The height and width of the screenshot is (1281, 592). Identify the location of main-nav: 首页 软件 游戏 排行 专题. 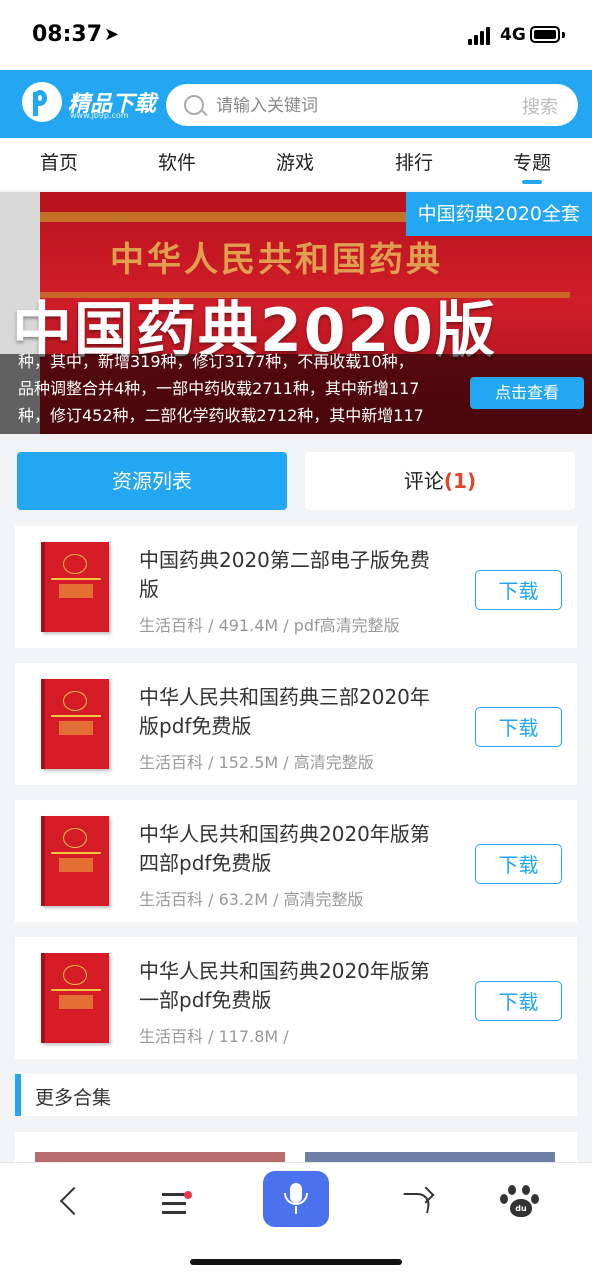
(296, 164).